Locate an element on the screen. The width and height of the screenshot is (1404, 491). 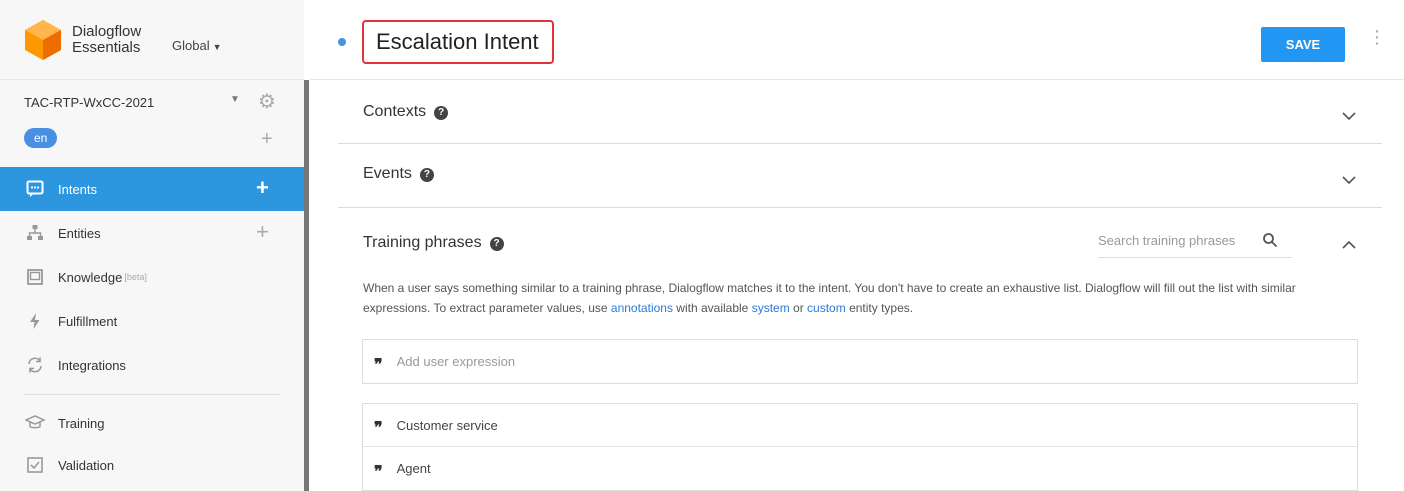
agent-name: TAC-RTP-WxCC-2021 is located at coordinates (89, 102).